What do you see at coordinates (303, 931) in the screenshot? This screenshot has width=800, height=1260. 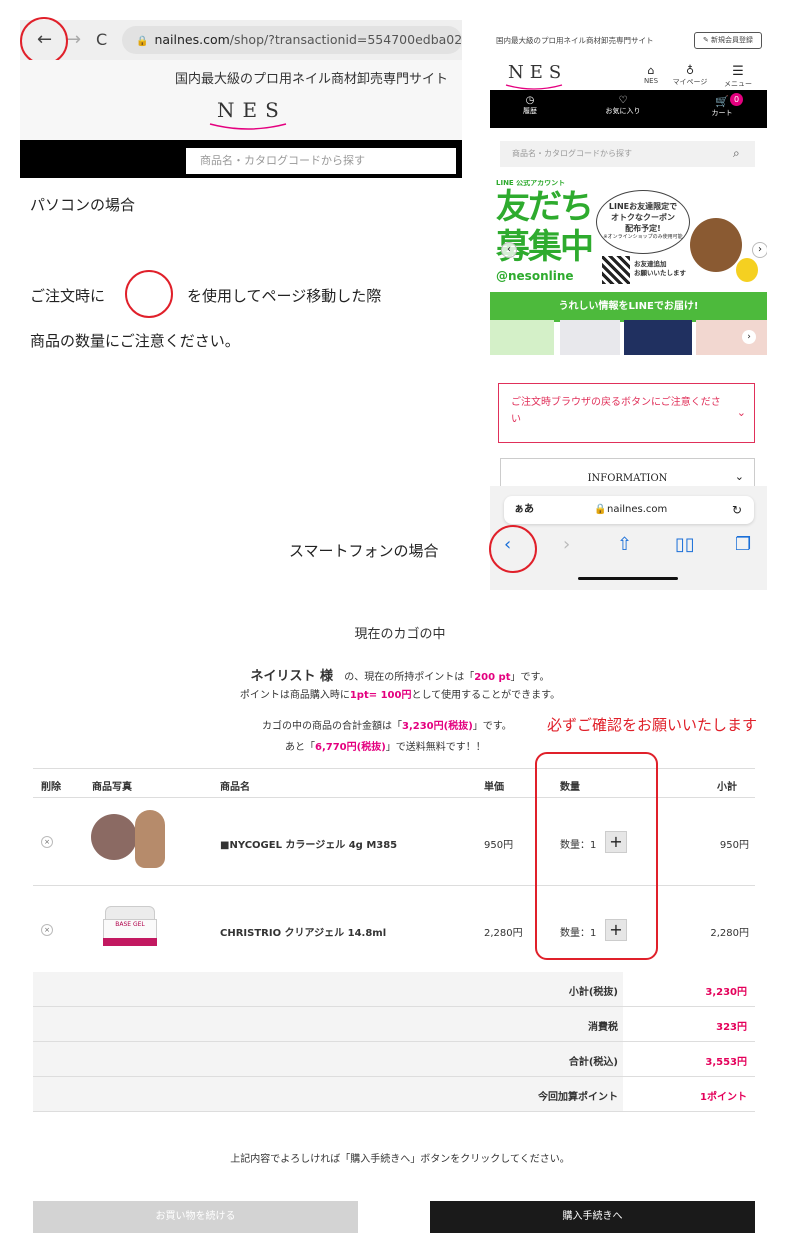 I see `item-name: CHRISTRIO クリアジェル 14.8ml` at bounding box center [303, 931].